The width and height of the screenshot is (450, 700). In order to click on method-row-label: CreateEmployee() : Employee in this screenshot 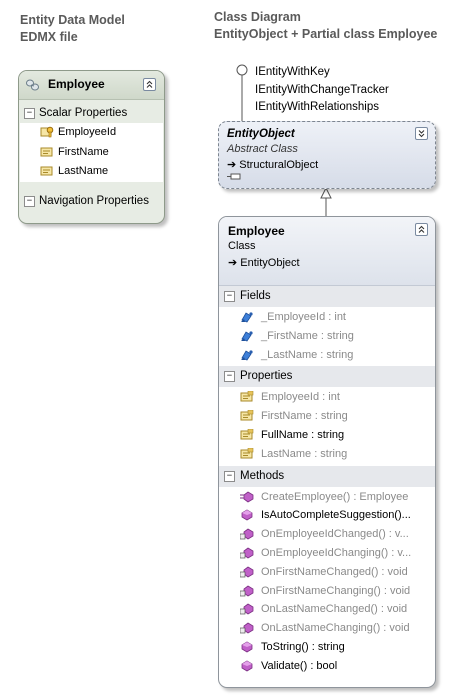, I will do `click(335, 496)`.